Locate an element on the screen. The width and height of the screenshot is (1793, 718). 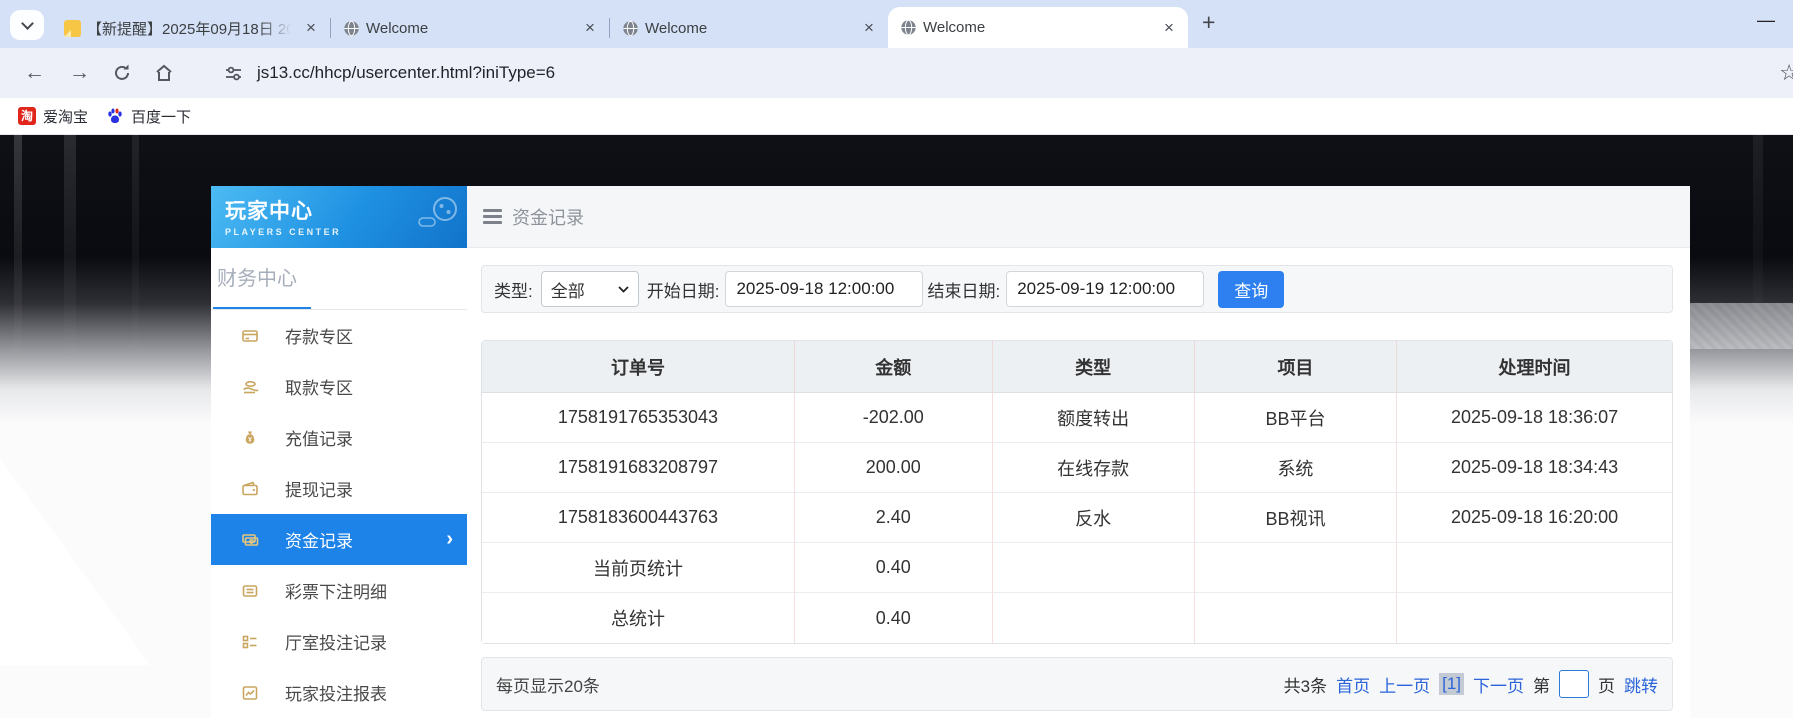
bookmark-label: 爱淘宝 is located at coordinates (66, 117).